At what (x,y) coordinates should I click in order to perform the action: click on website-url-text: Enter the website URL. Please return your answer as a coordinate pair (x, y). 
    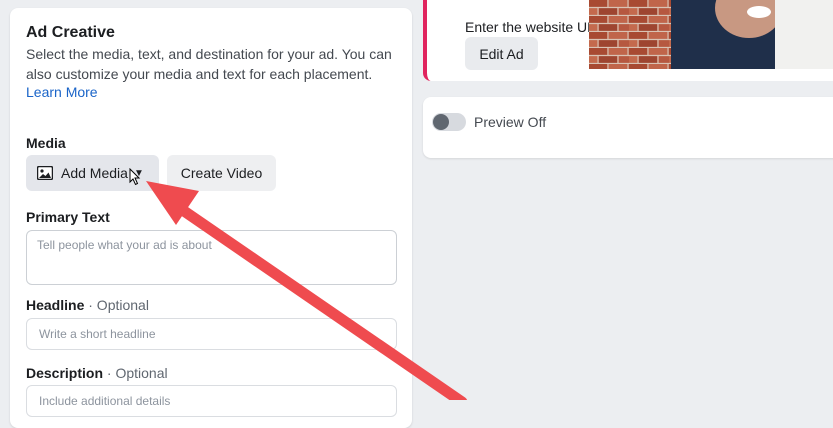
    Looking at the image, I should click on (535, 27).